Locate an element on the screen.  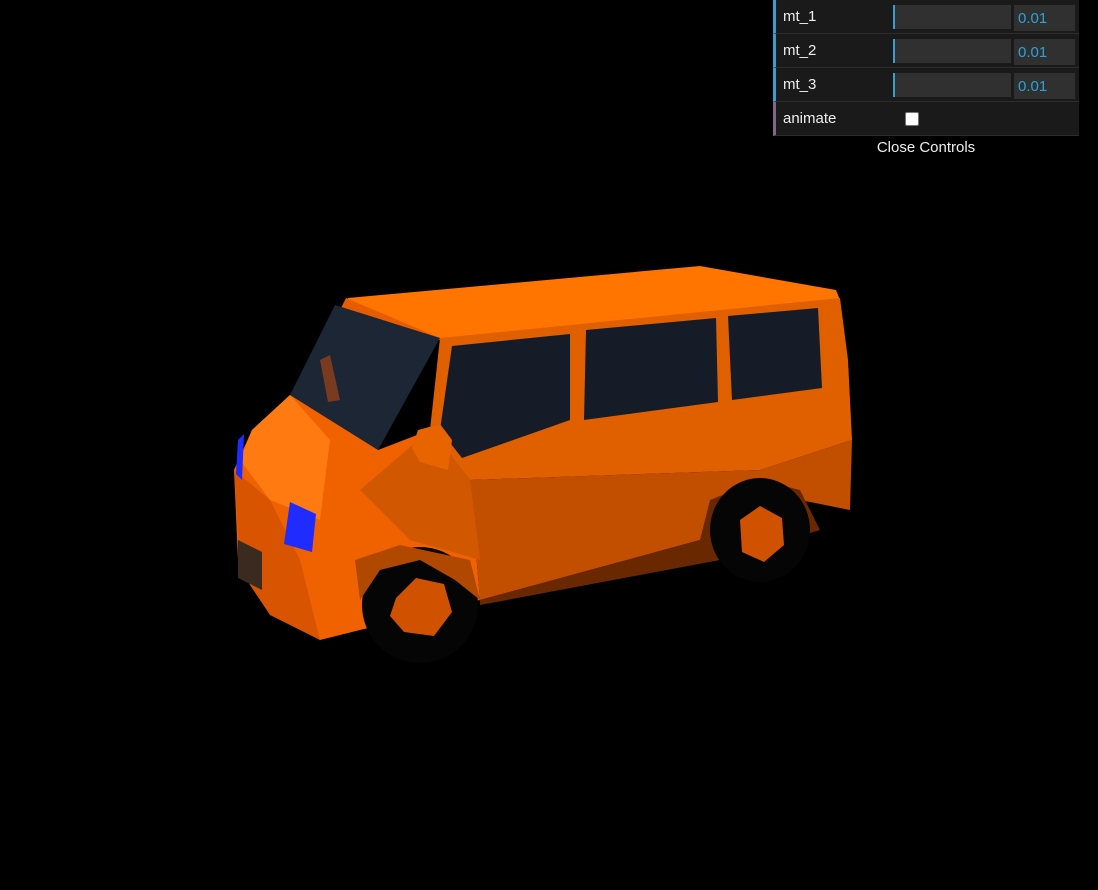
control-label-mt-1: mt_1 is located at coordinates (800, 16).